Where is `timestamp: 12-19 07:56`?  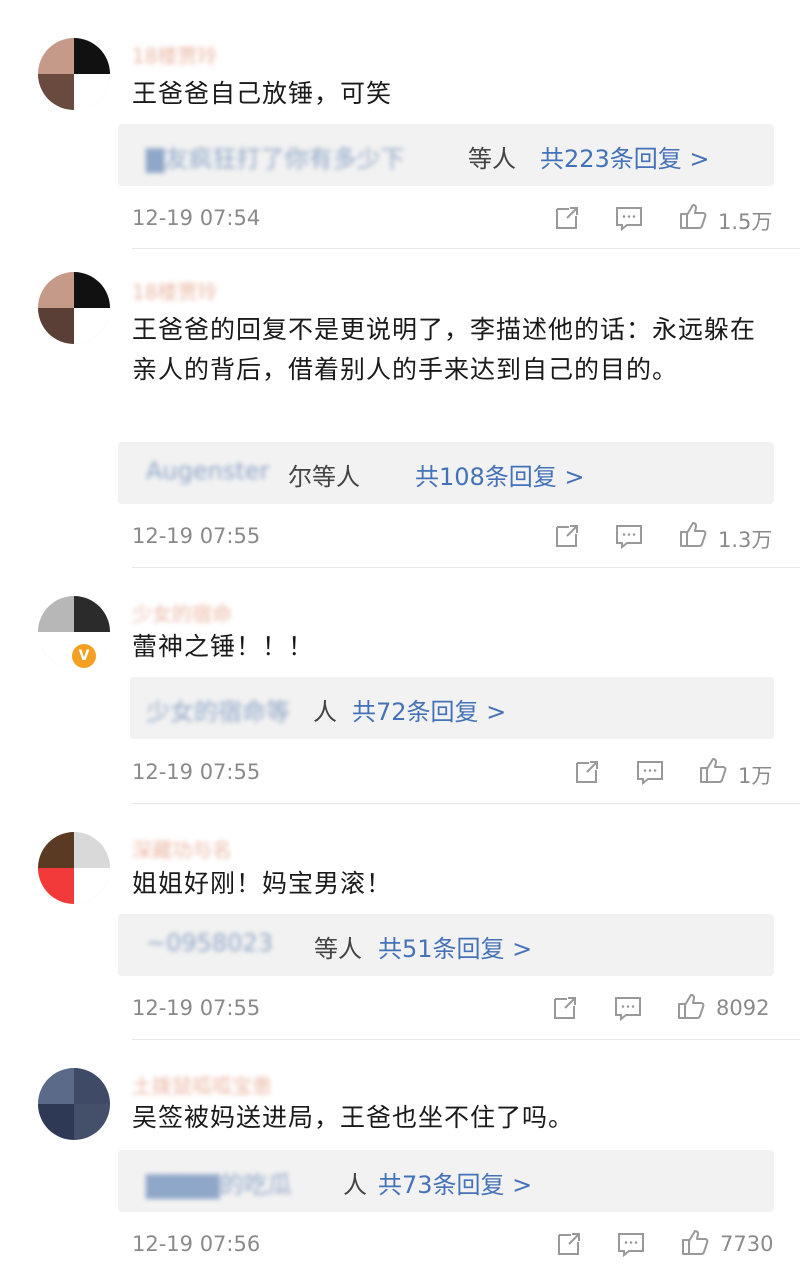 timestamp: 12-19 07:56 is located at coordinates (196, 1244).